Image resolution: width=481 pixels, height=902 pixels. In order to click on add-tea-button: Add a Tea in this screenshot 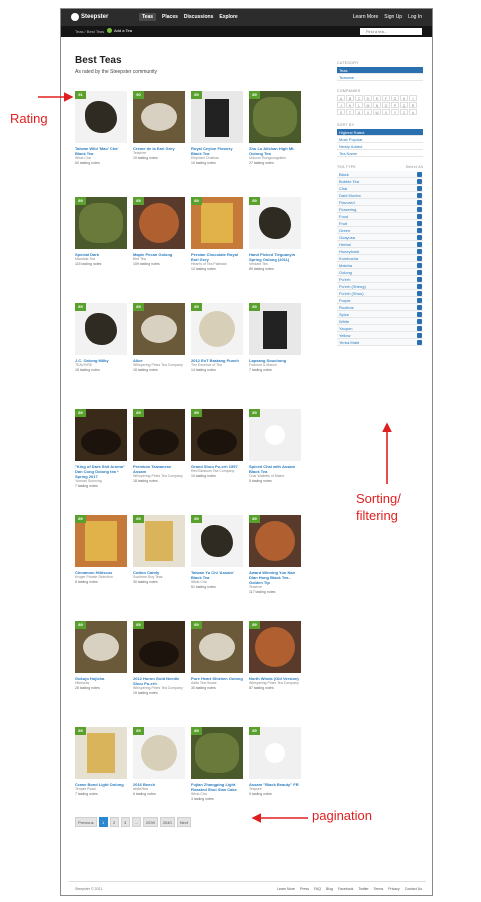, I will do `click(119, 30)`.